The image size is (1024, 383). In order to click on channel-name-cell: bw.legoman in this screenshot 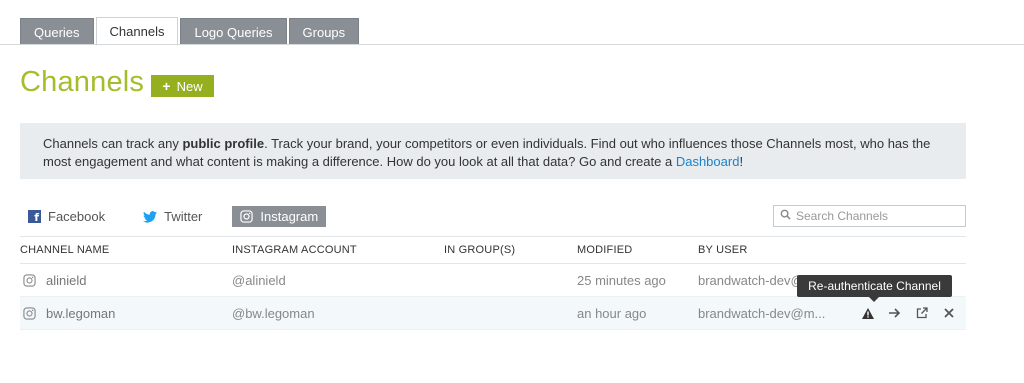, I will do `click(126, 313)`.